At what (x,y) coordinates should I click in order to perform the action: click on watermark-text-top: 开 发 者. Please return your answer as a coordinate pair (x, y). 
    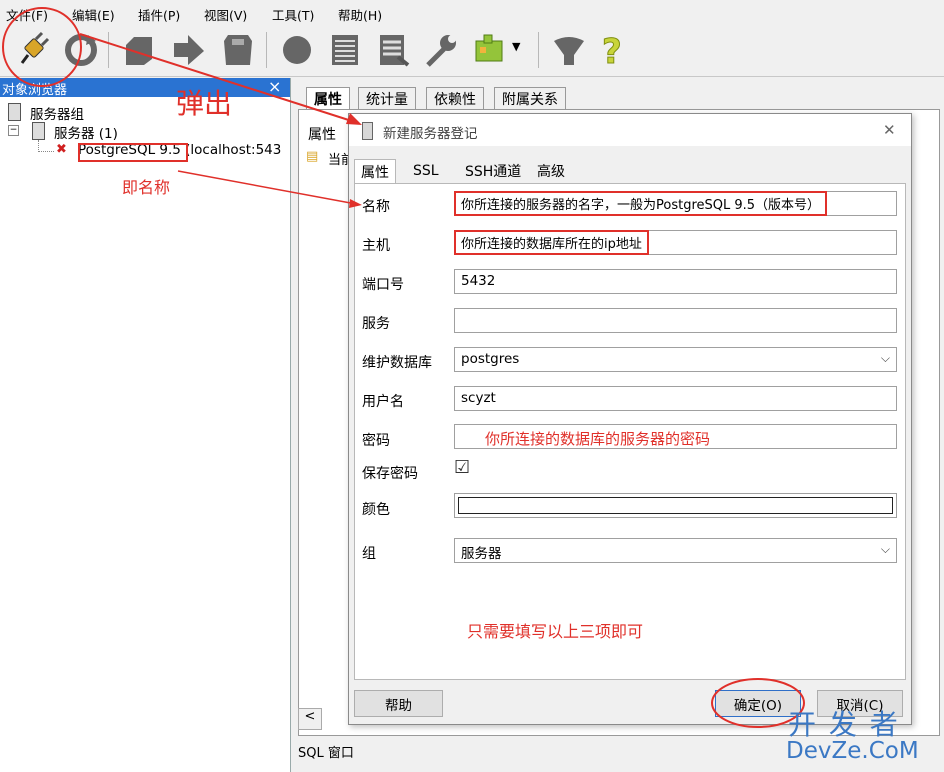
    Looking at the image, I should click on (844, 724).